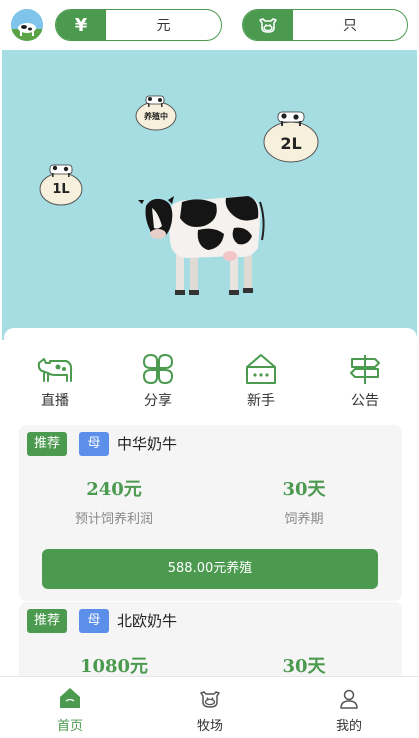 The width and height of the screenshot is (419, 738). I want to click on clover-icon, so click(158, 369).